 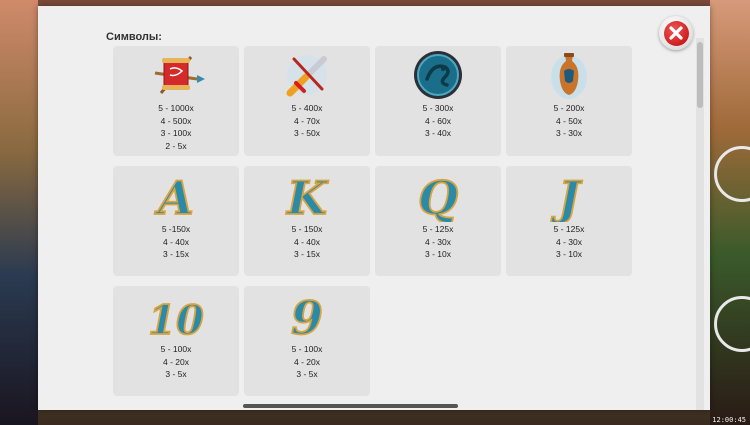 I want to click on payout-line: 5 - 150x, so click(x=307, y=229).